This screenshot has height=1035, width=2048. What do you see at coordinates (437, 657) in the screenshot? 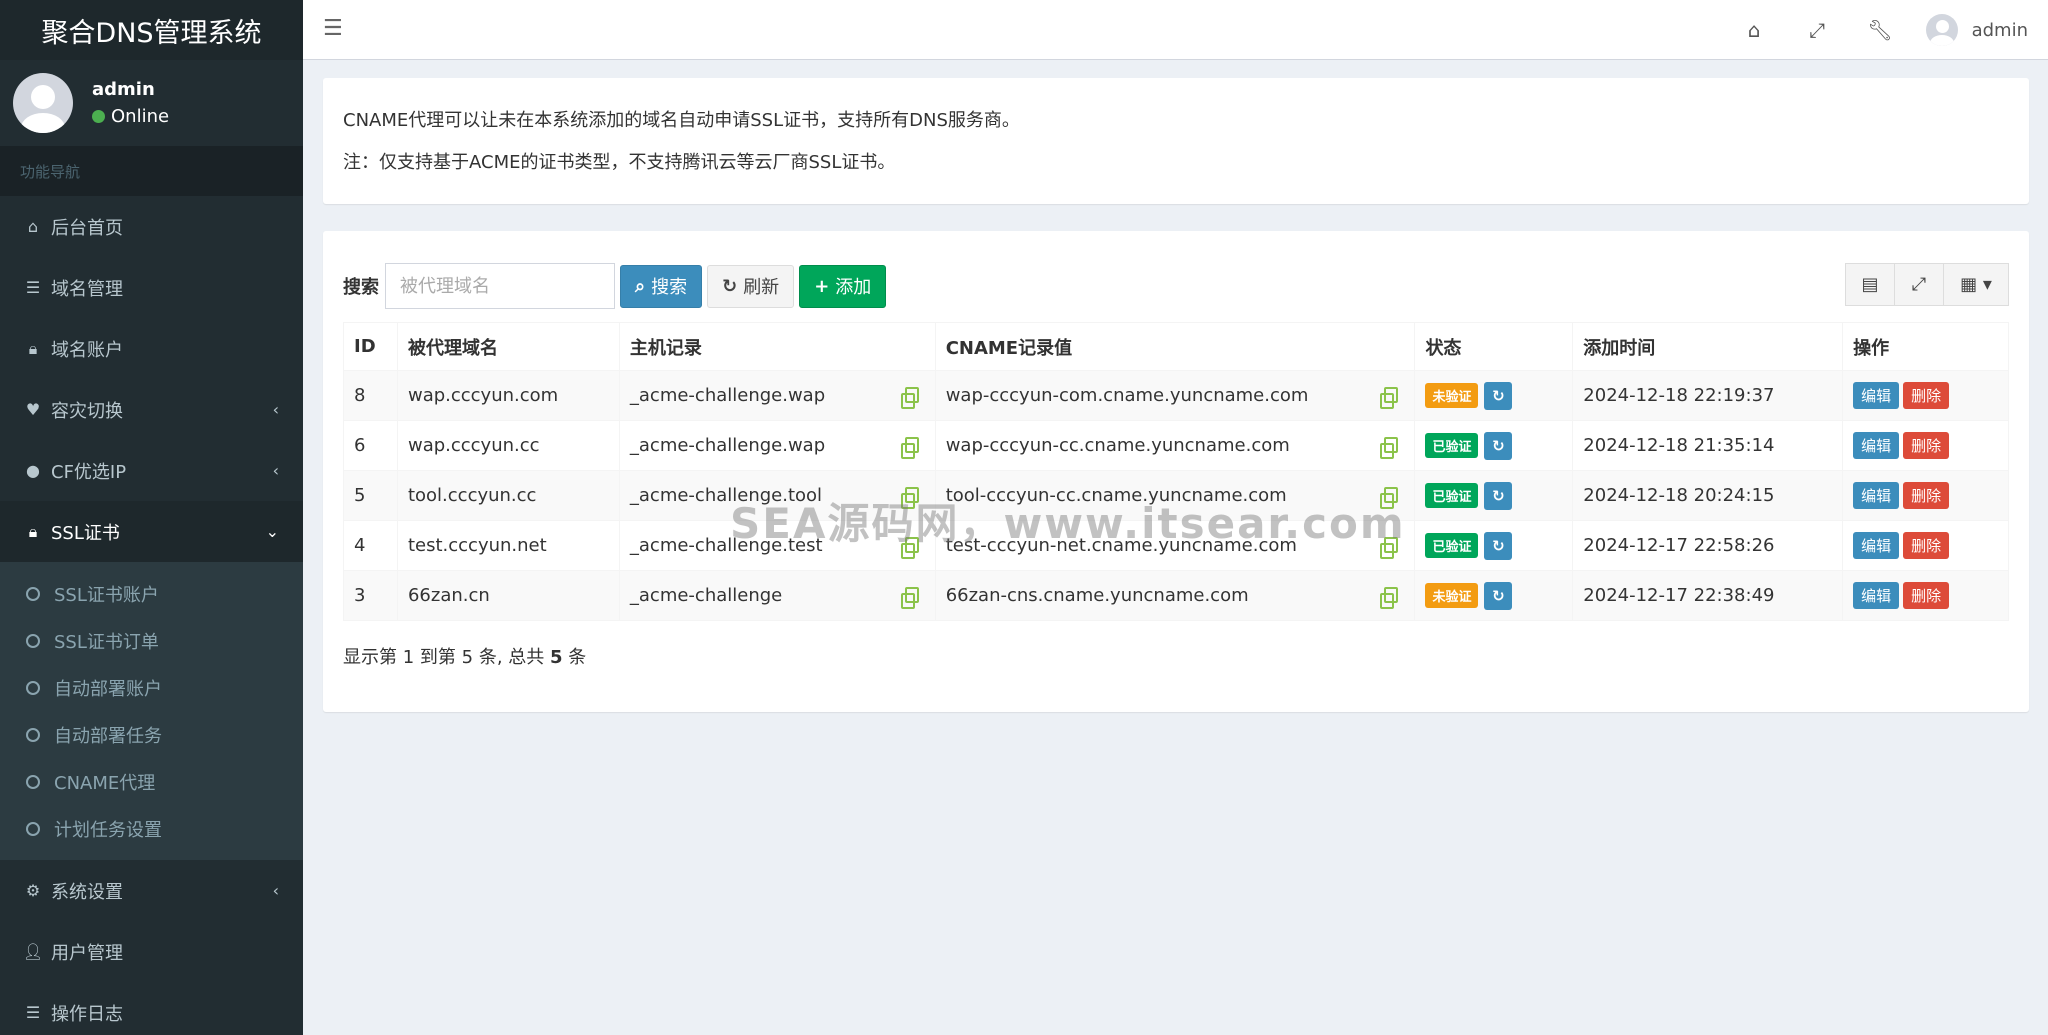
I see `pager-text: 到第` at bounding box center [437, 657].